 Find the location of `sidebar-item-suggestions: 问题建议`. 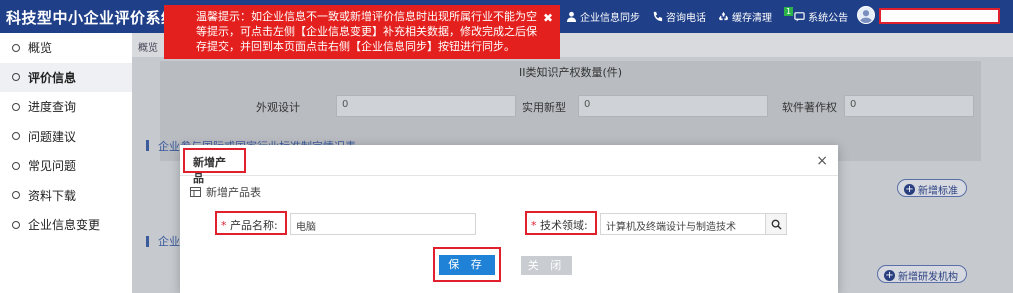

sidebar-item-suggestions: 问题建议 is located at coordinates (66, 137).